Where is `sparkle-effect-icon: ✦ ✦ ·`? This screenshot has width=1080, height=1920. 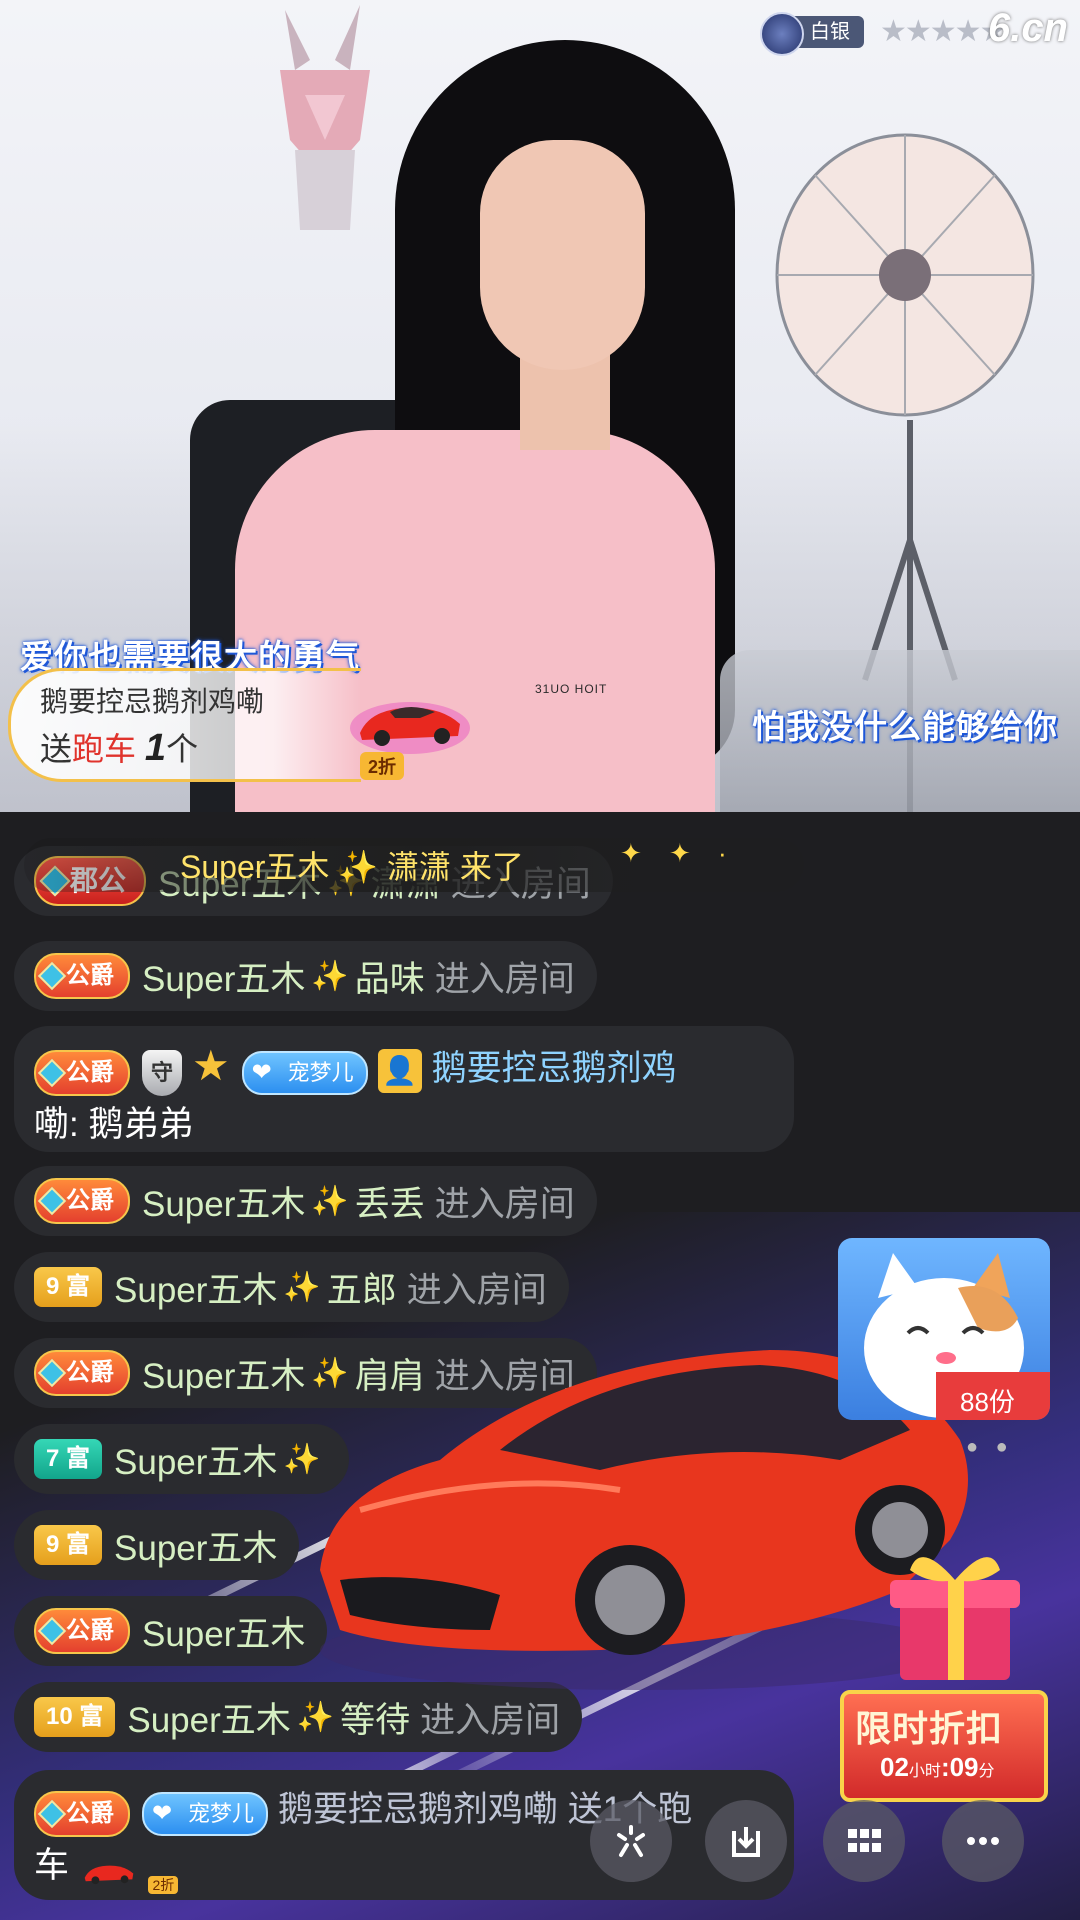 sparkle-effect-icon: ✦ ✦ · is located at coordinates (678, 853).